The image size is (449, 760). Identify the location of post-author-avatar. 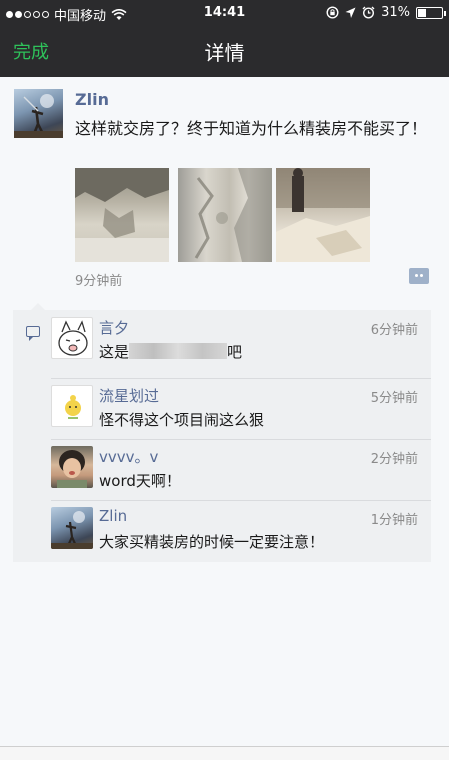
(38, 113).